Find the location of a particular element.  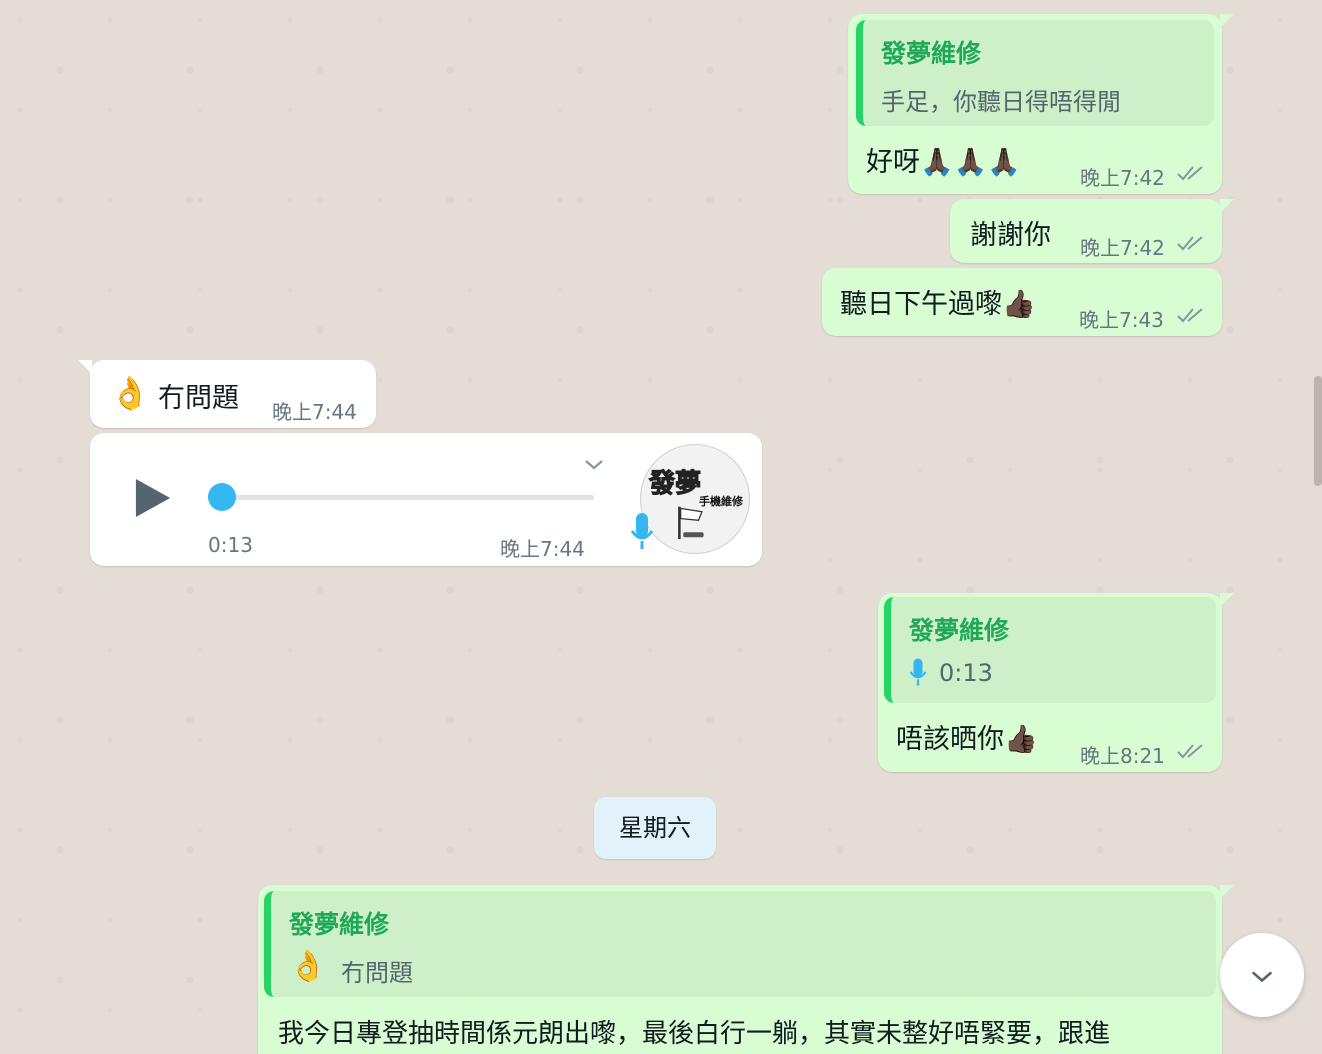

play-icon is located at coordinates (153, 498).